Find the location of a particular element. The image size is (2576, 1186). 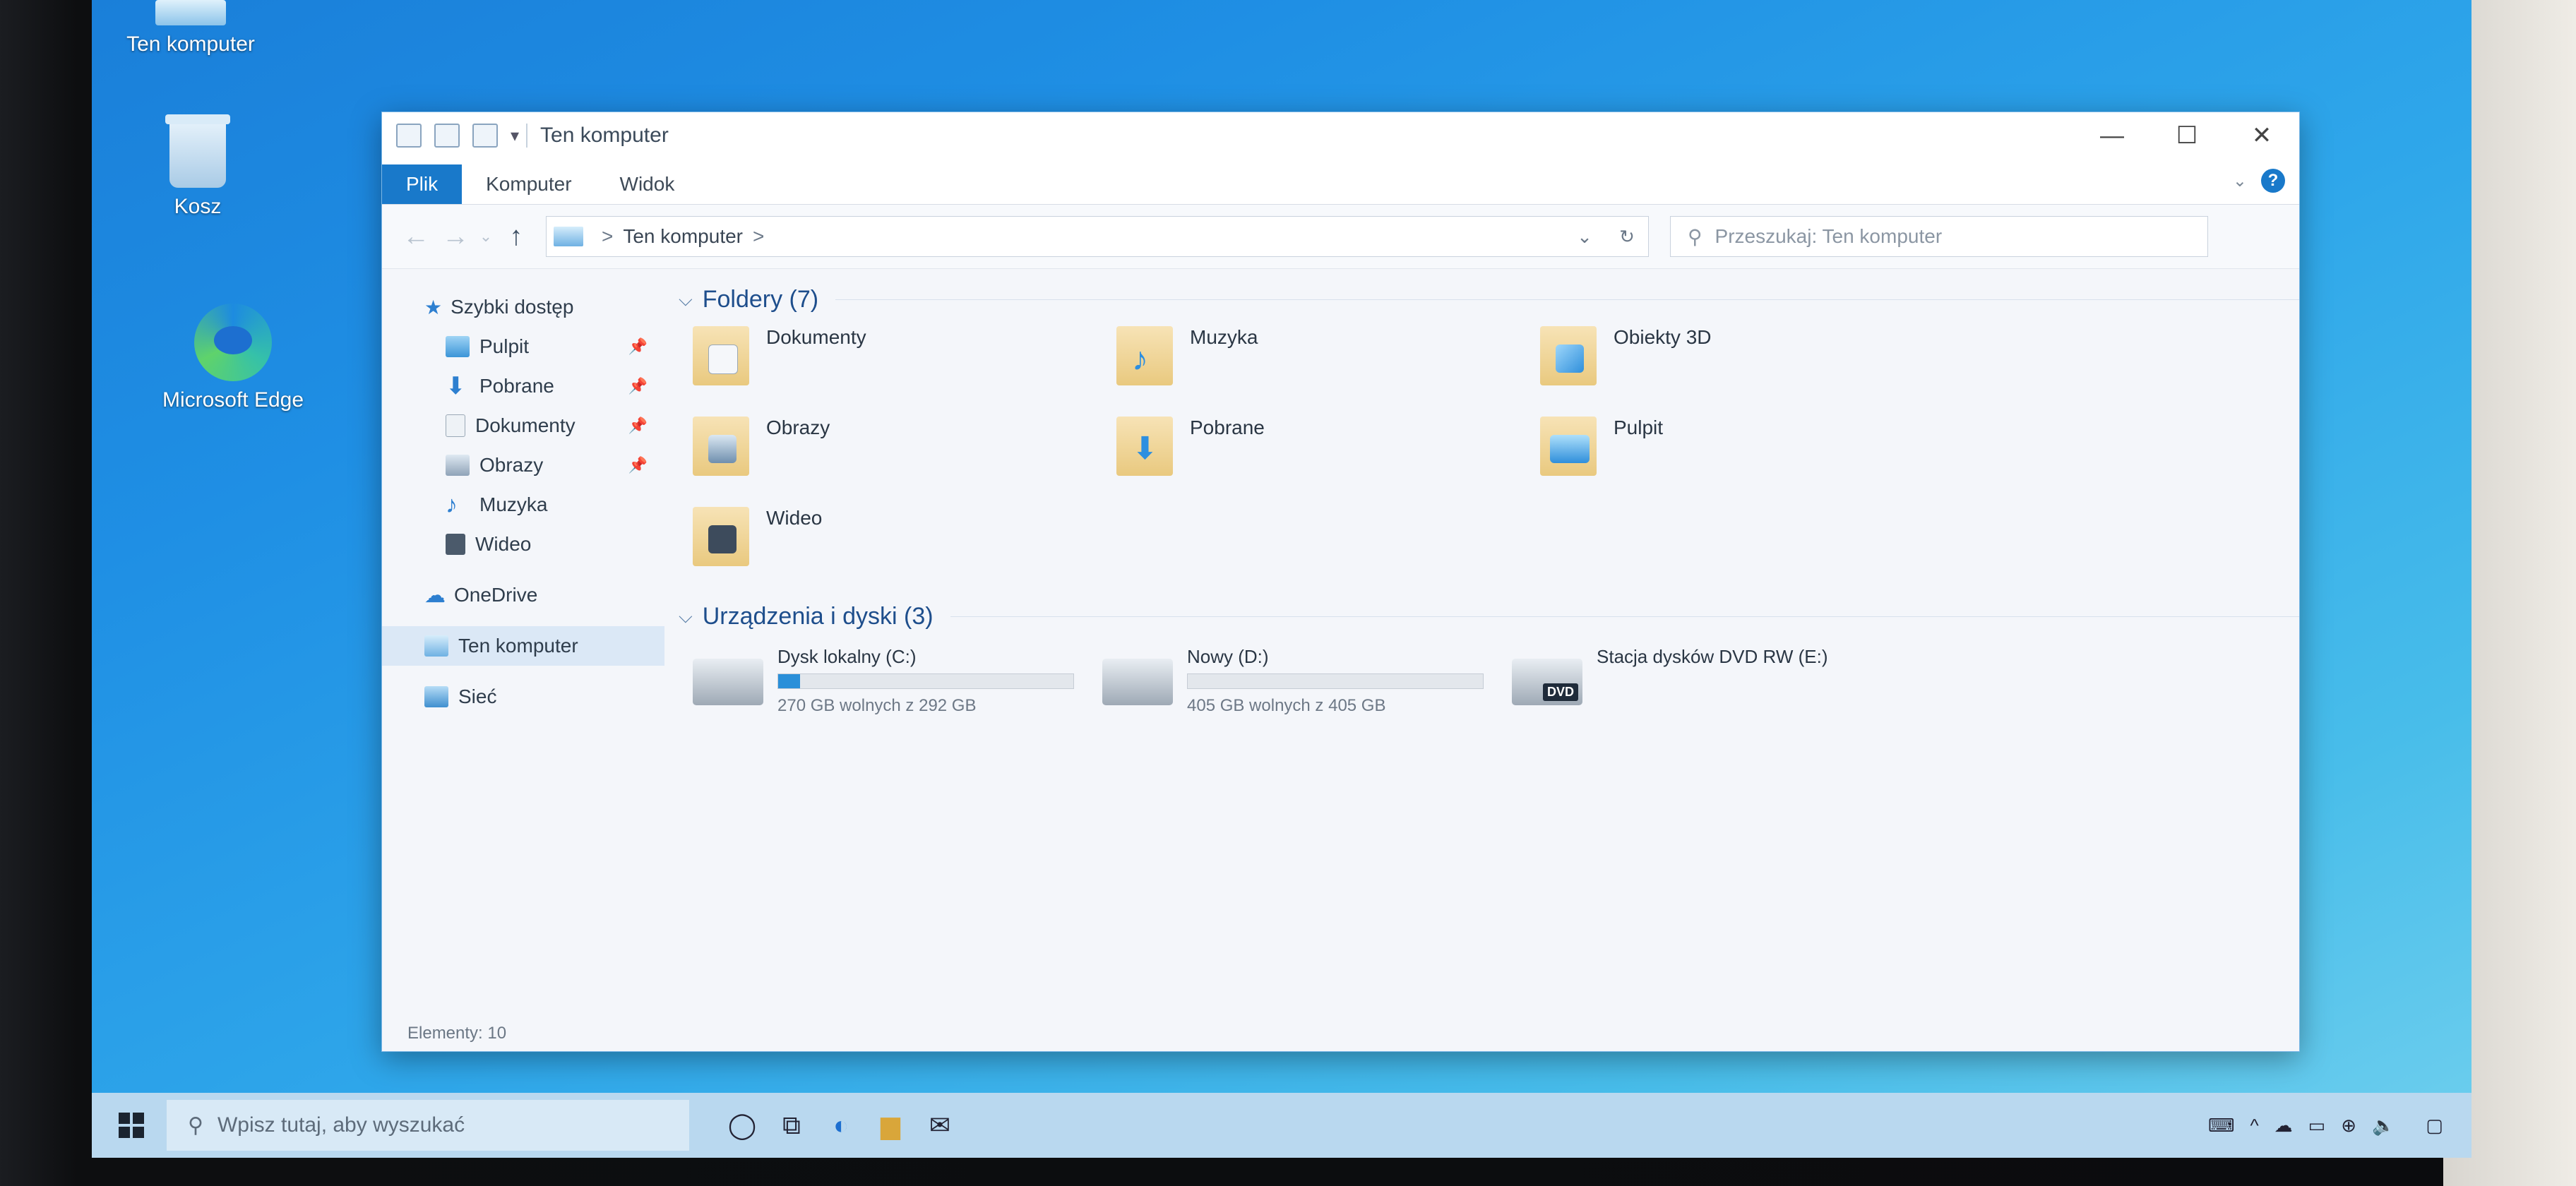

sidebar-item-downloads: ⬇ Pobrane 📌 is located at coordinates (523, 386).